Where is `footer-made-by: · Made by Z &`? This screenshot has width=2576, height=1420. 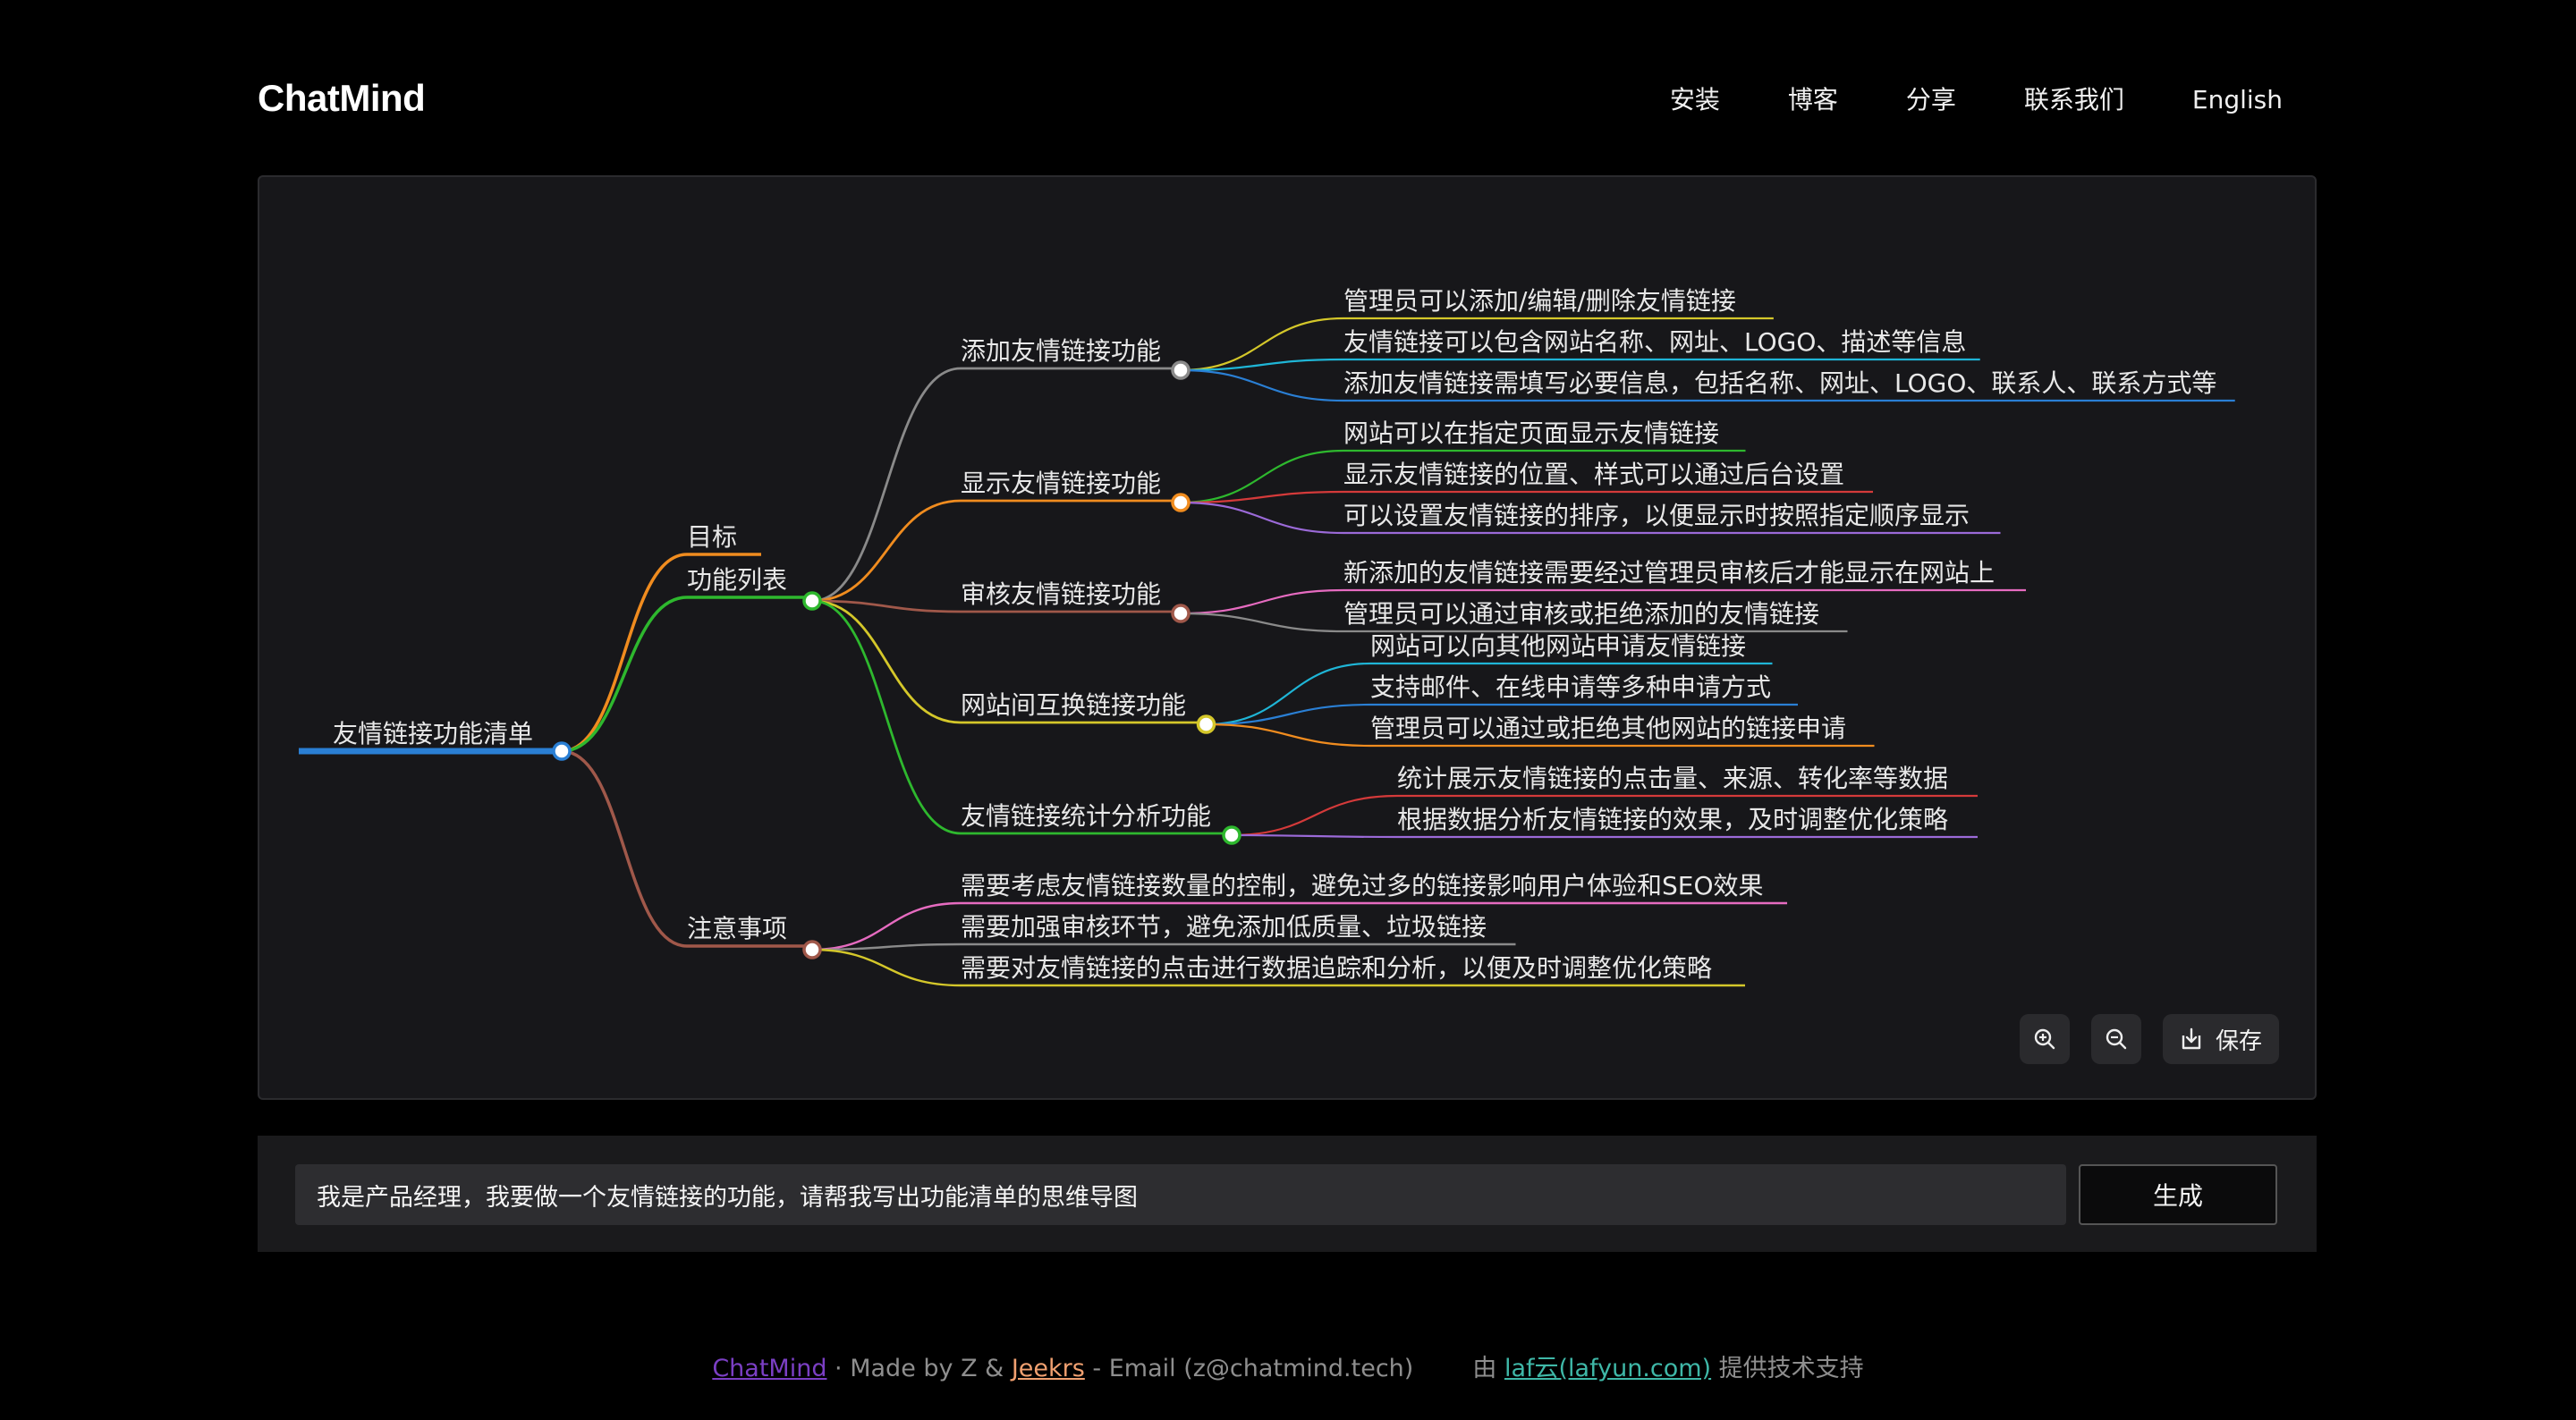 footer-made-by: · Made by Z & is located at coordinates (919, 1369).